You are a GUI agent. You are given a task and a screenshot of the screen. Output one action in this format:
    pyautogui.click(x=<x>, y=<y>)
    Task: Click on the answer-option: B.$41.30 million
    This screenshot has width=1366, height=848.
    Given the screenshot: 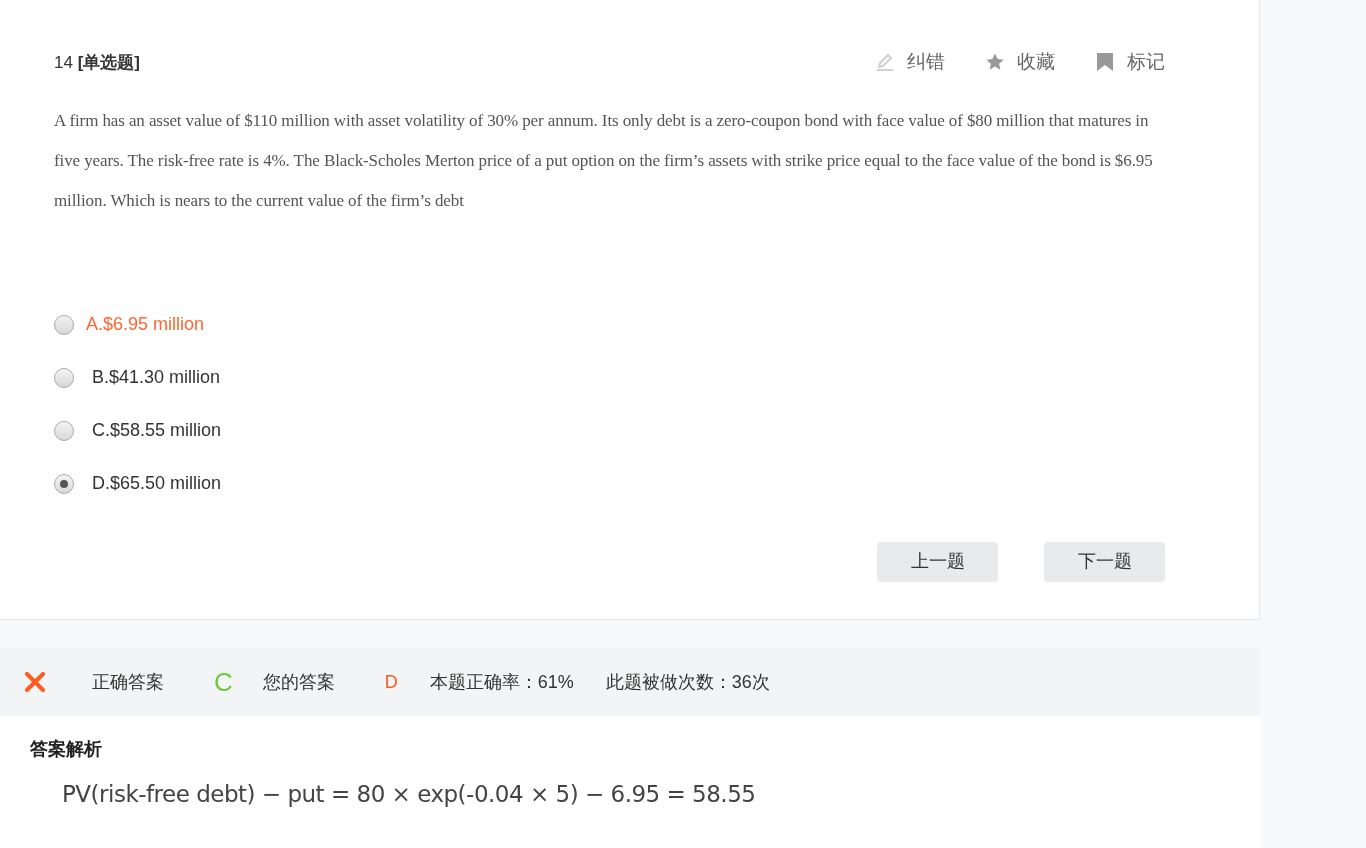 What is the action you would take?
    pyautogui.click(x=609, y=377)
    